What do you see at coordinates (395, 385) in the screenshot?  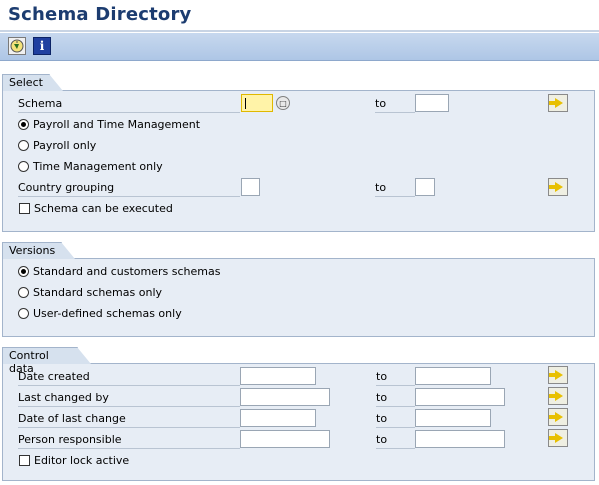 I see `date-created-to-underline` at bounding box center [395, 385].